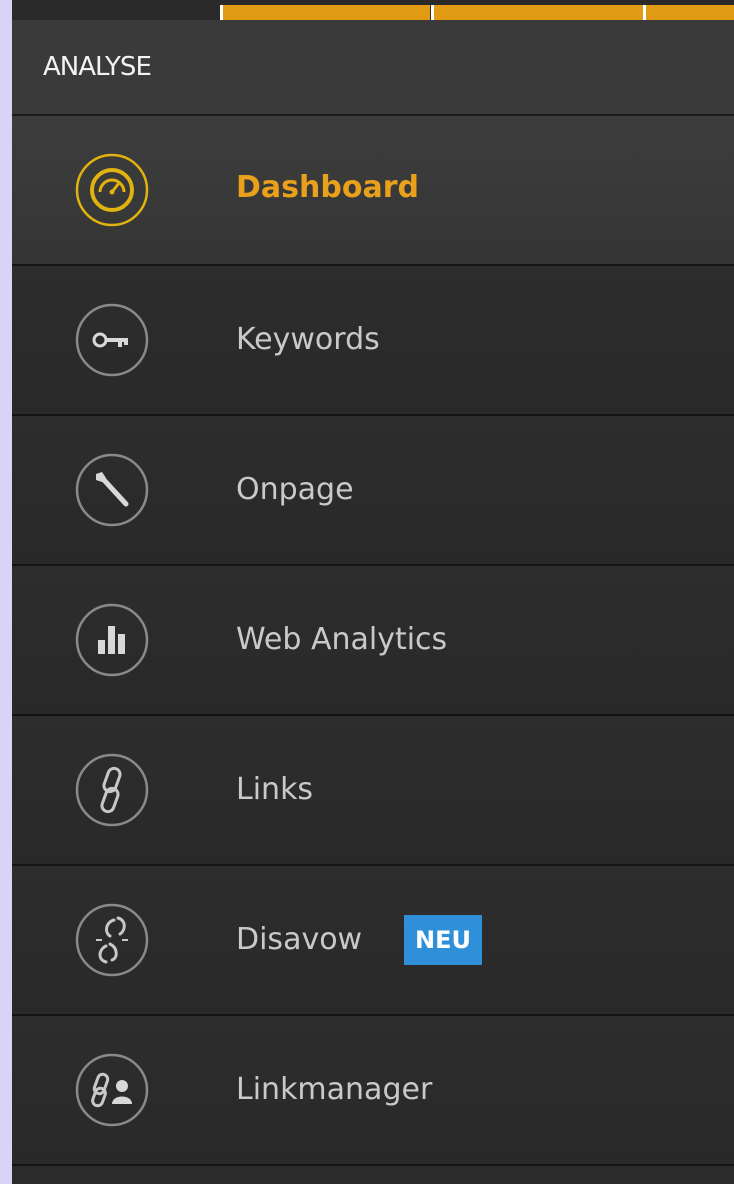 Image resolution: width=734 pixels, height=1184 pixels. Describe the element at coordinates (112, 490) in the screenshot. I see `wrench-icon` at that location.